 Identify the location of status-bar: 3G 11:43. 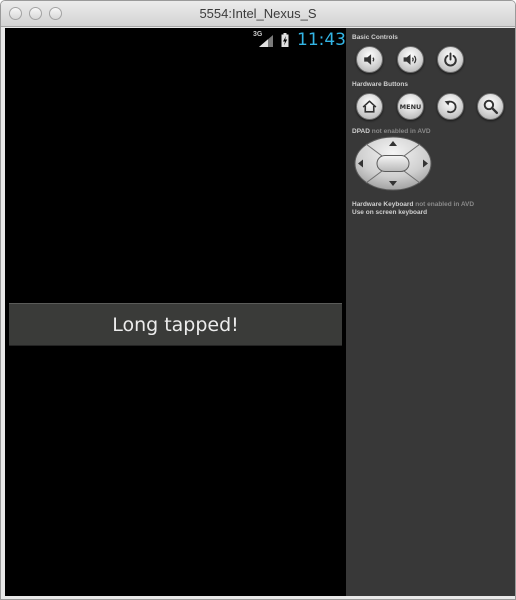
(175, 40).